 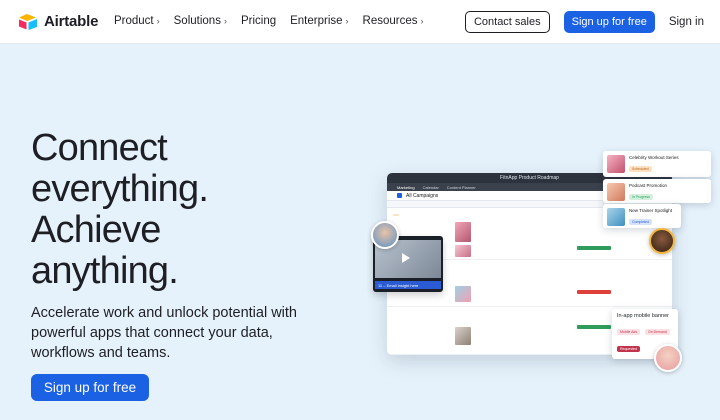 I want to click on nav-resources: Resources ›, so click(x=393, y=21).